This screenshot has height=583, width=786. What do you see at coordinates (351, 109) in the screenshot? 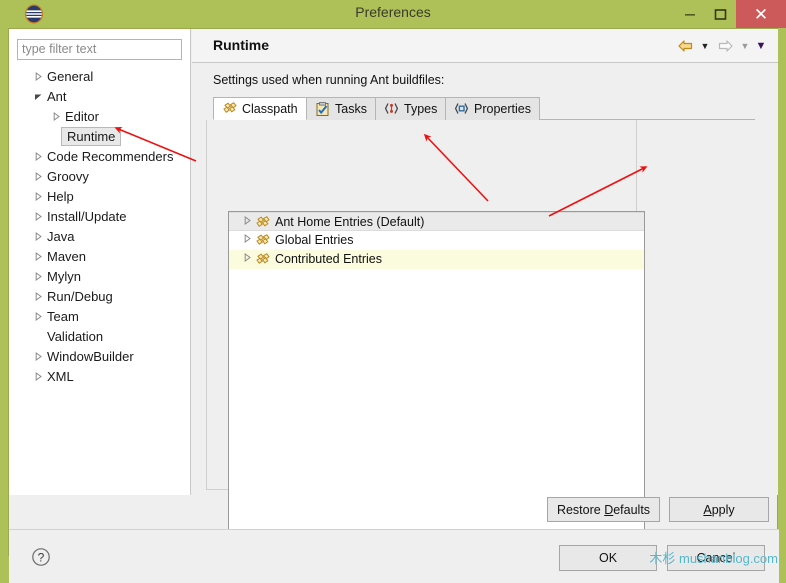
I see `tab-label: Tasks` at bounding box center [351, 109].